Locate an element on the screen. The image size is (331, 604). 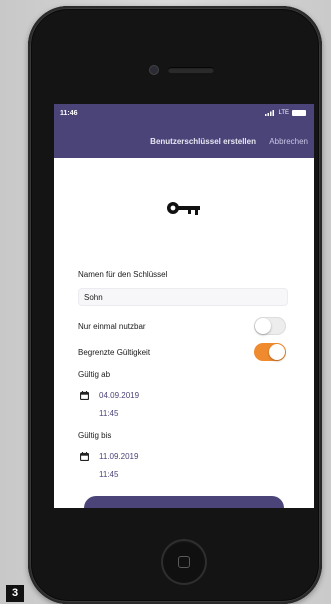
home-button-icon is located at coordinates (184, 562).